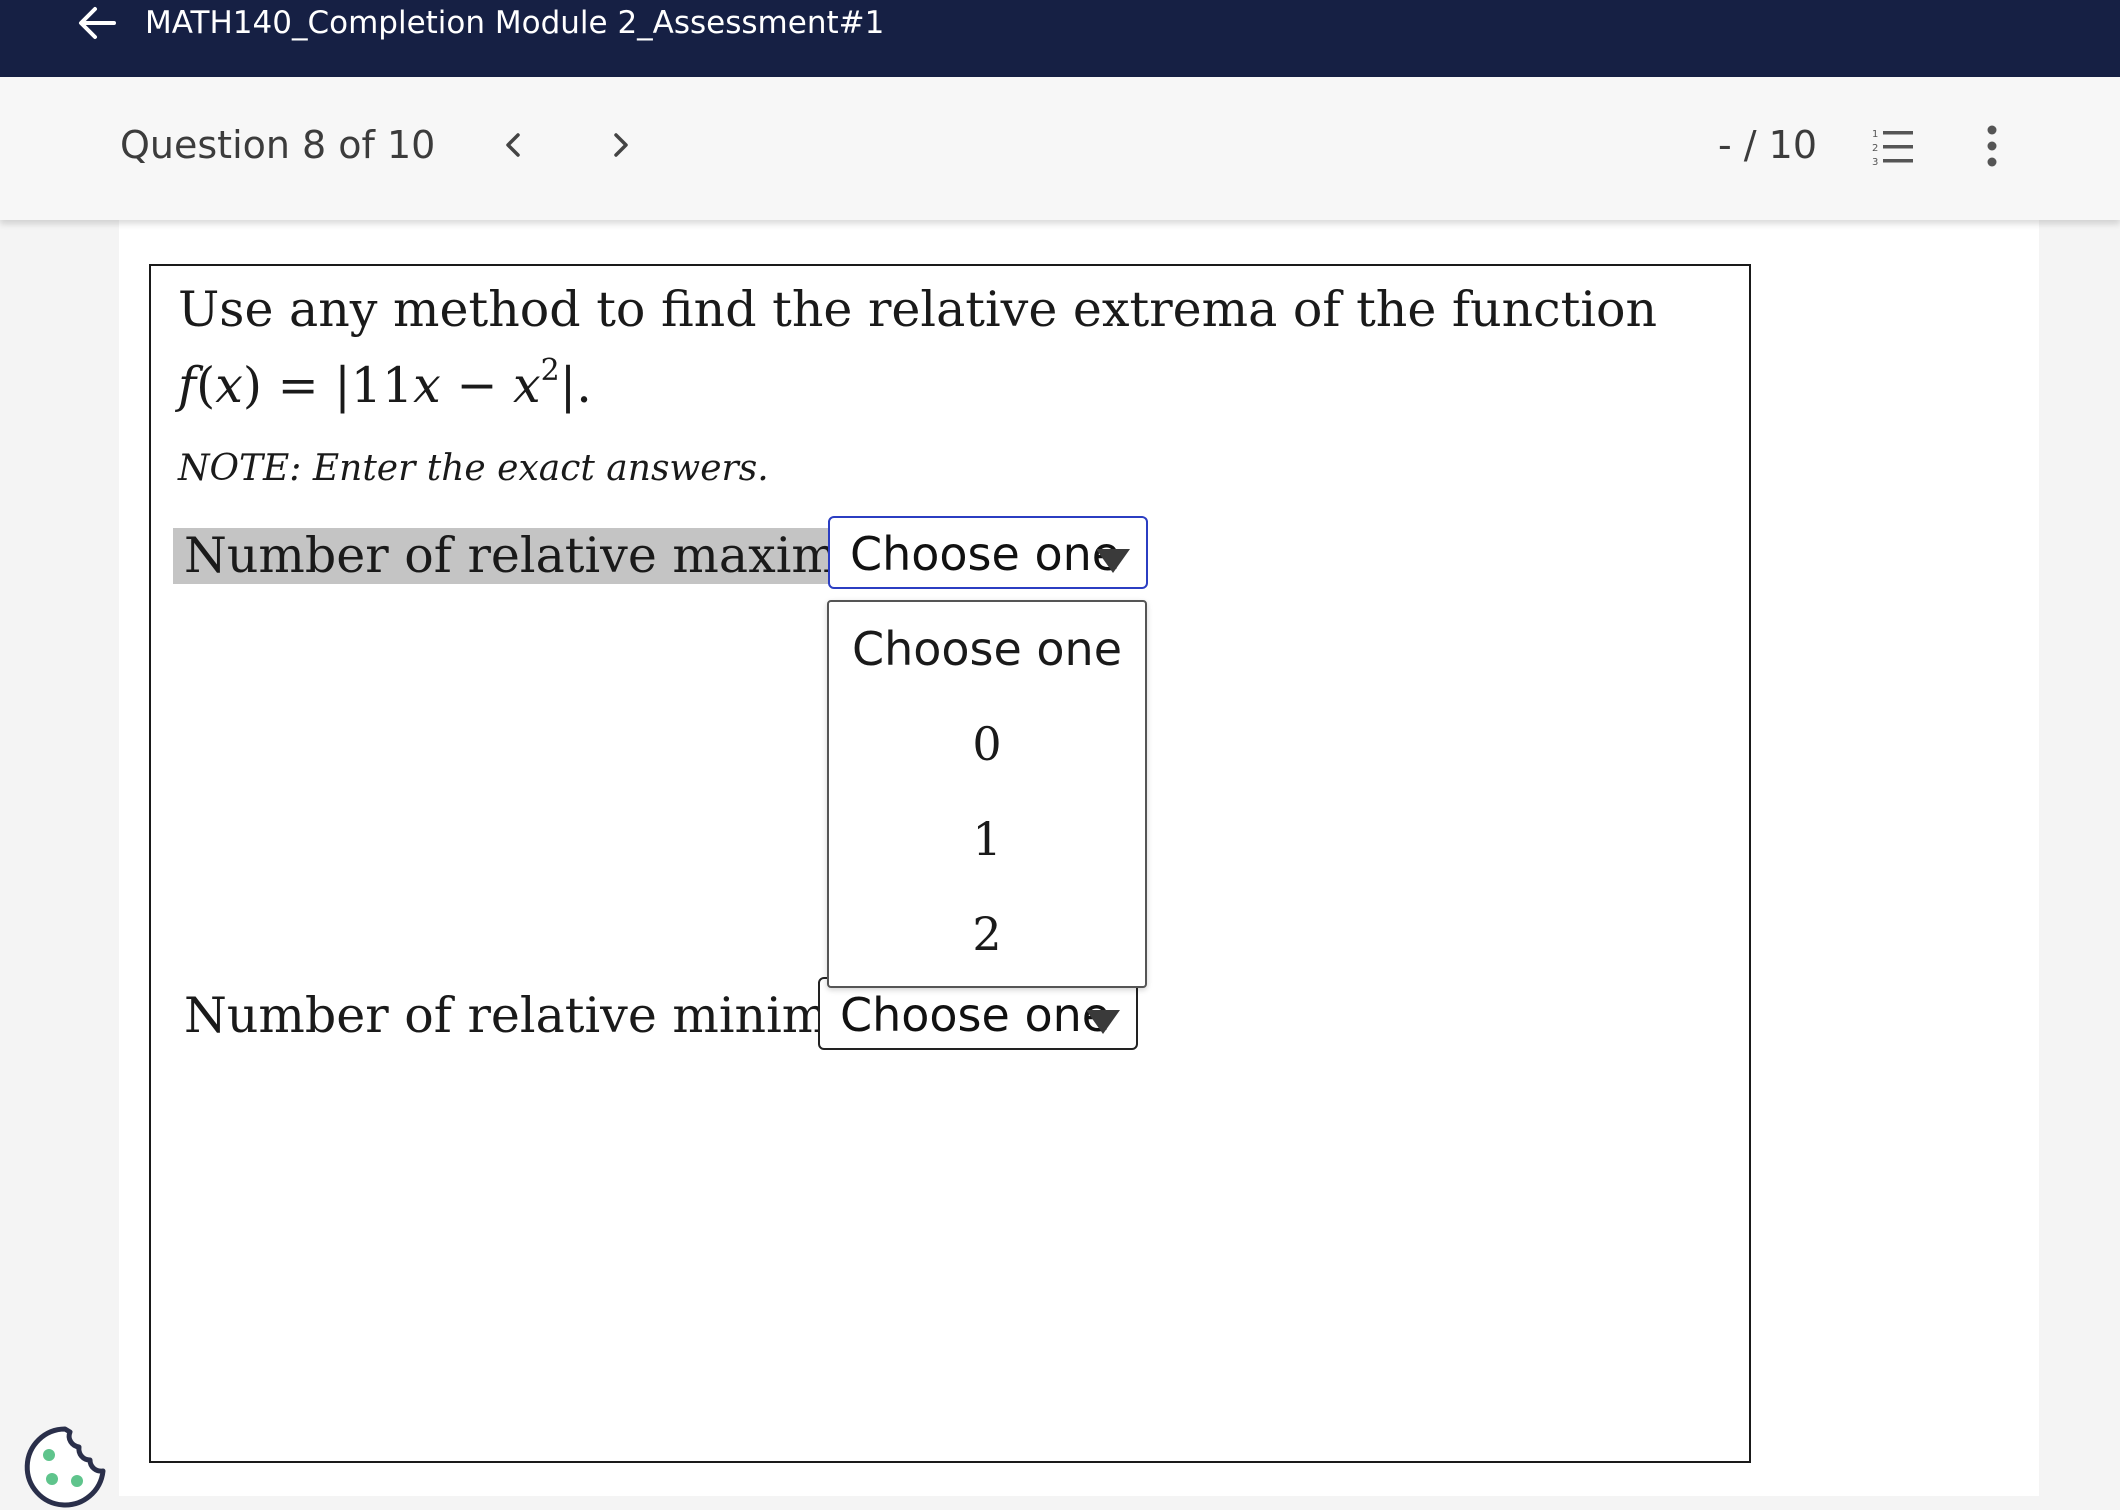 The width and height of the screenshot is (2120, 1510). I want to click on minima-label: Number of relative minima:, so click(529, 1015).